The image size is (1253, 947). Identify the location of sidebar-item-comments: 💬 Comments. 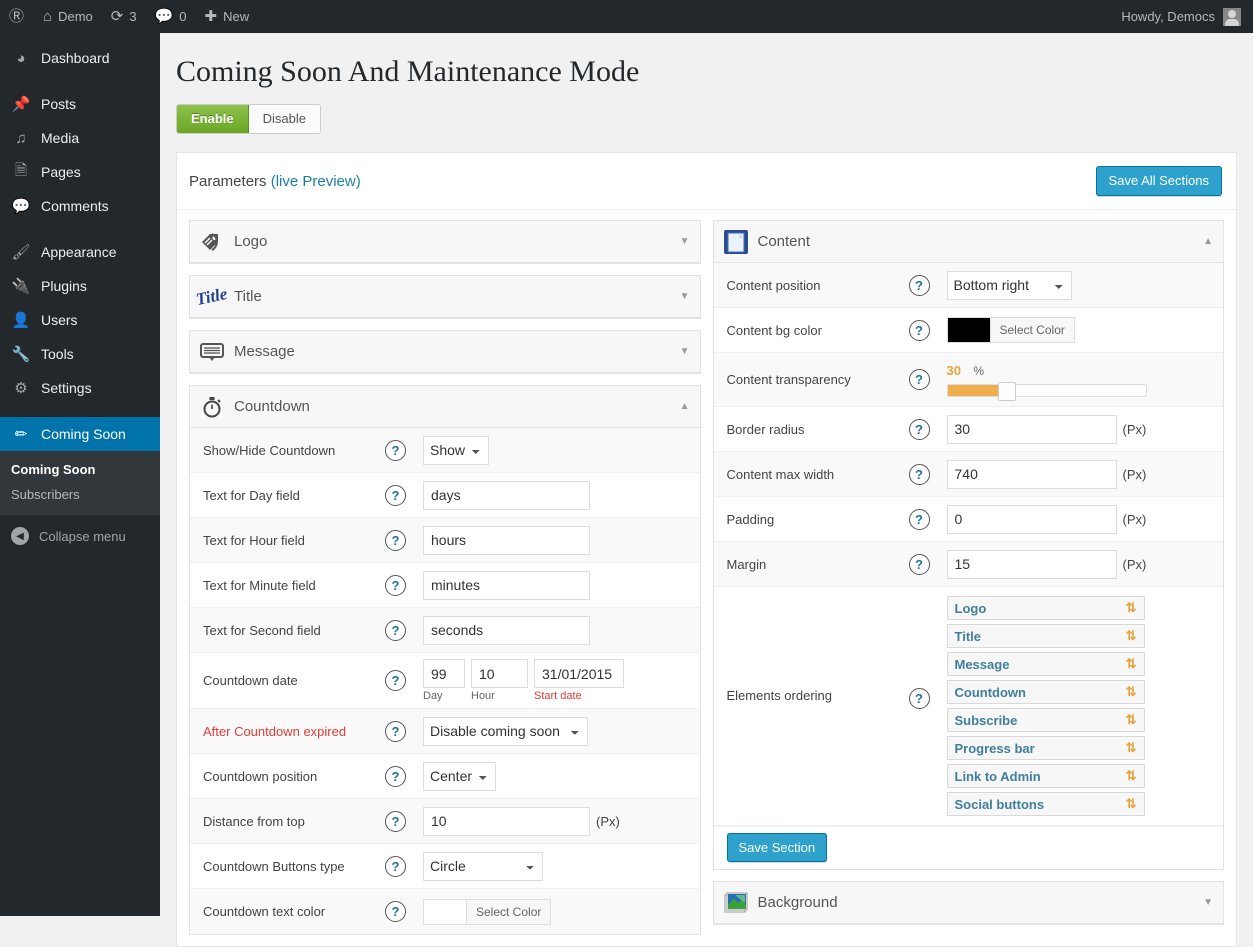
(80, 206).